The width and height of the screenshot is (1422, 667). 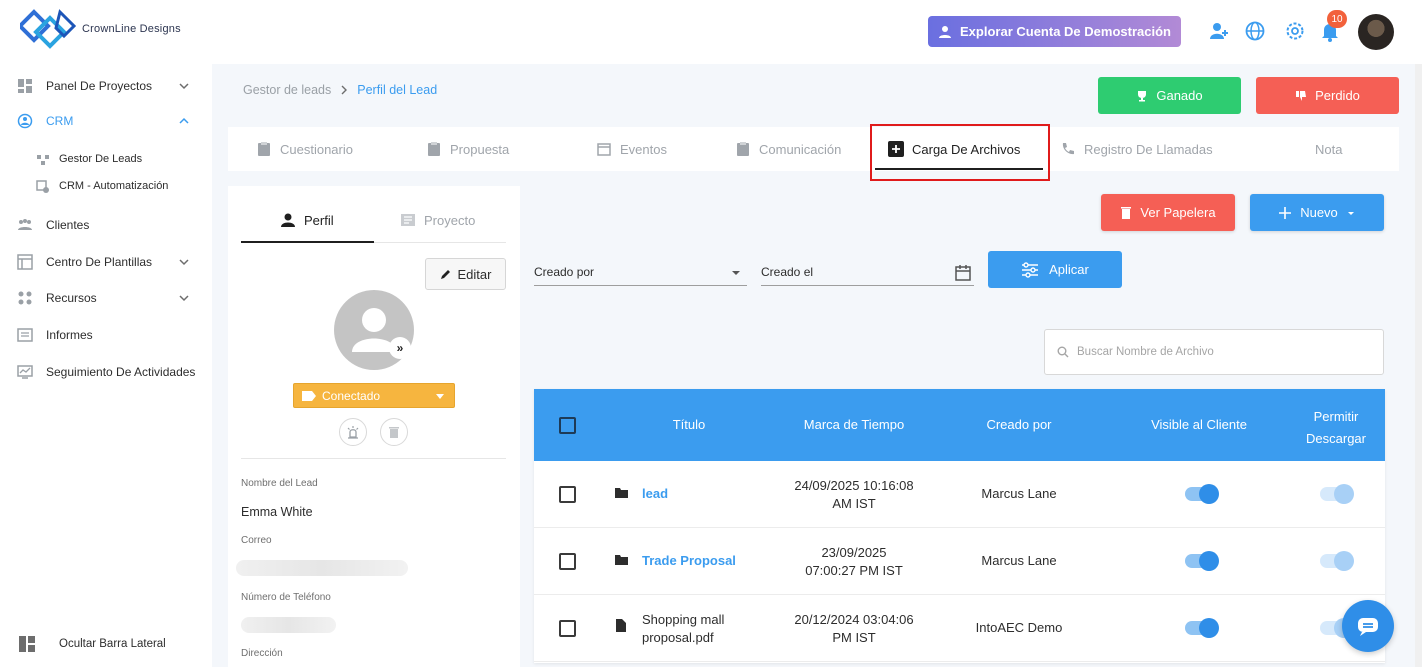 I want to click on sidebar-subitem-label: CRM - Automatización, so click(x=114, y=186).